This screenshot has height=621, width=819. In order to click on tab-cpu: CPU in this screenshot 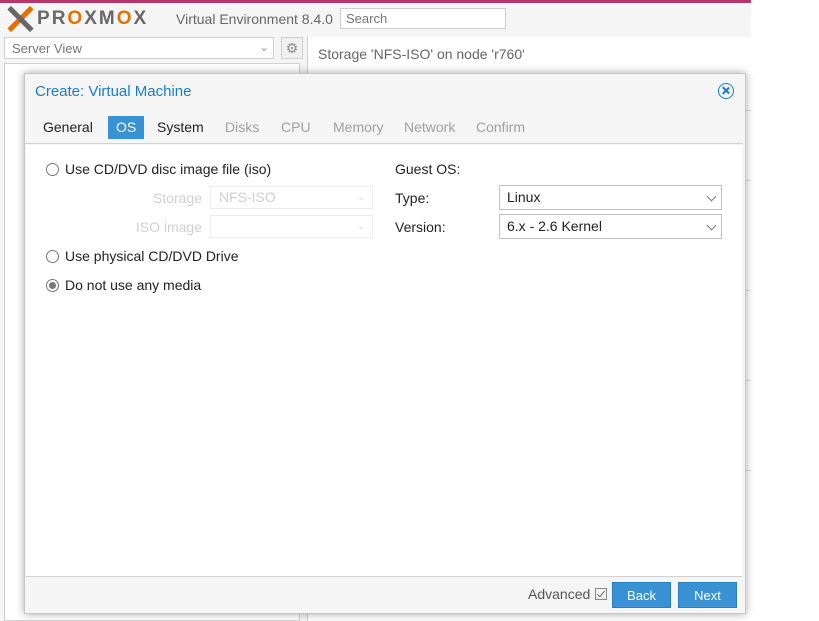, I will do `click(296, 127)`.